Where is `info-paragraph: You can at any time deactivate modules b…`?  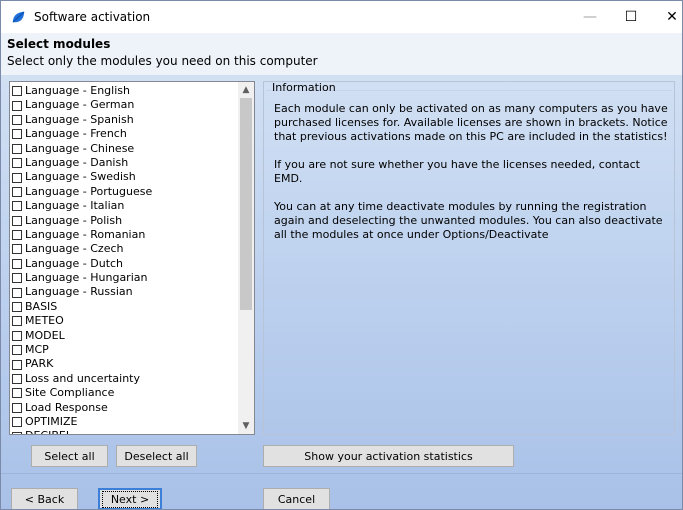
info-paragraph: You can at any time deactivate modules b… is located at coordinates (468, 220).